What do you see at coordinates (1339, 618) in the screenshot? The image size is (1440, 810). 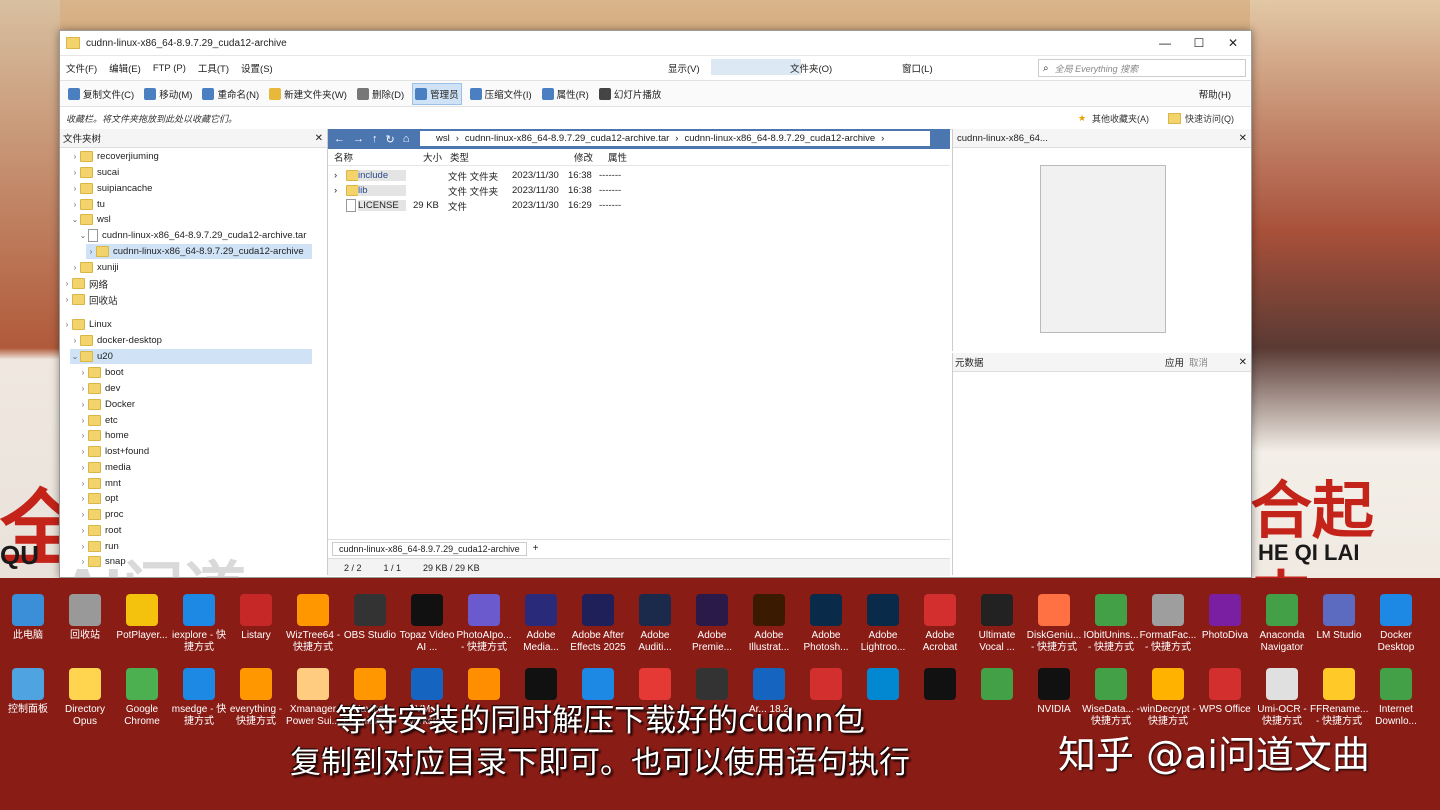 I see `desktop-icon: LM Studio` at bounding box center [1339, 618].